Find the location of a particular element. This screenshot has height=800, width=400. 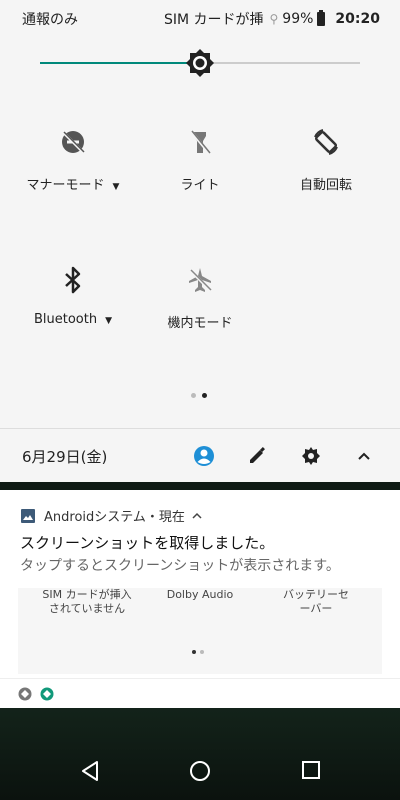

tile-label: Bluetooth is located at coordinates (65, 319).